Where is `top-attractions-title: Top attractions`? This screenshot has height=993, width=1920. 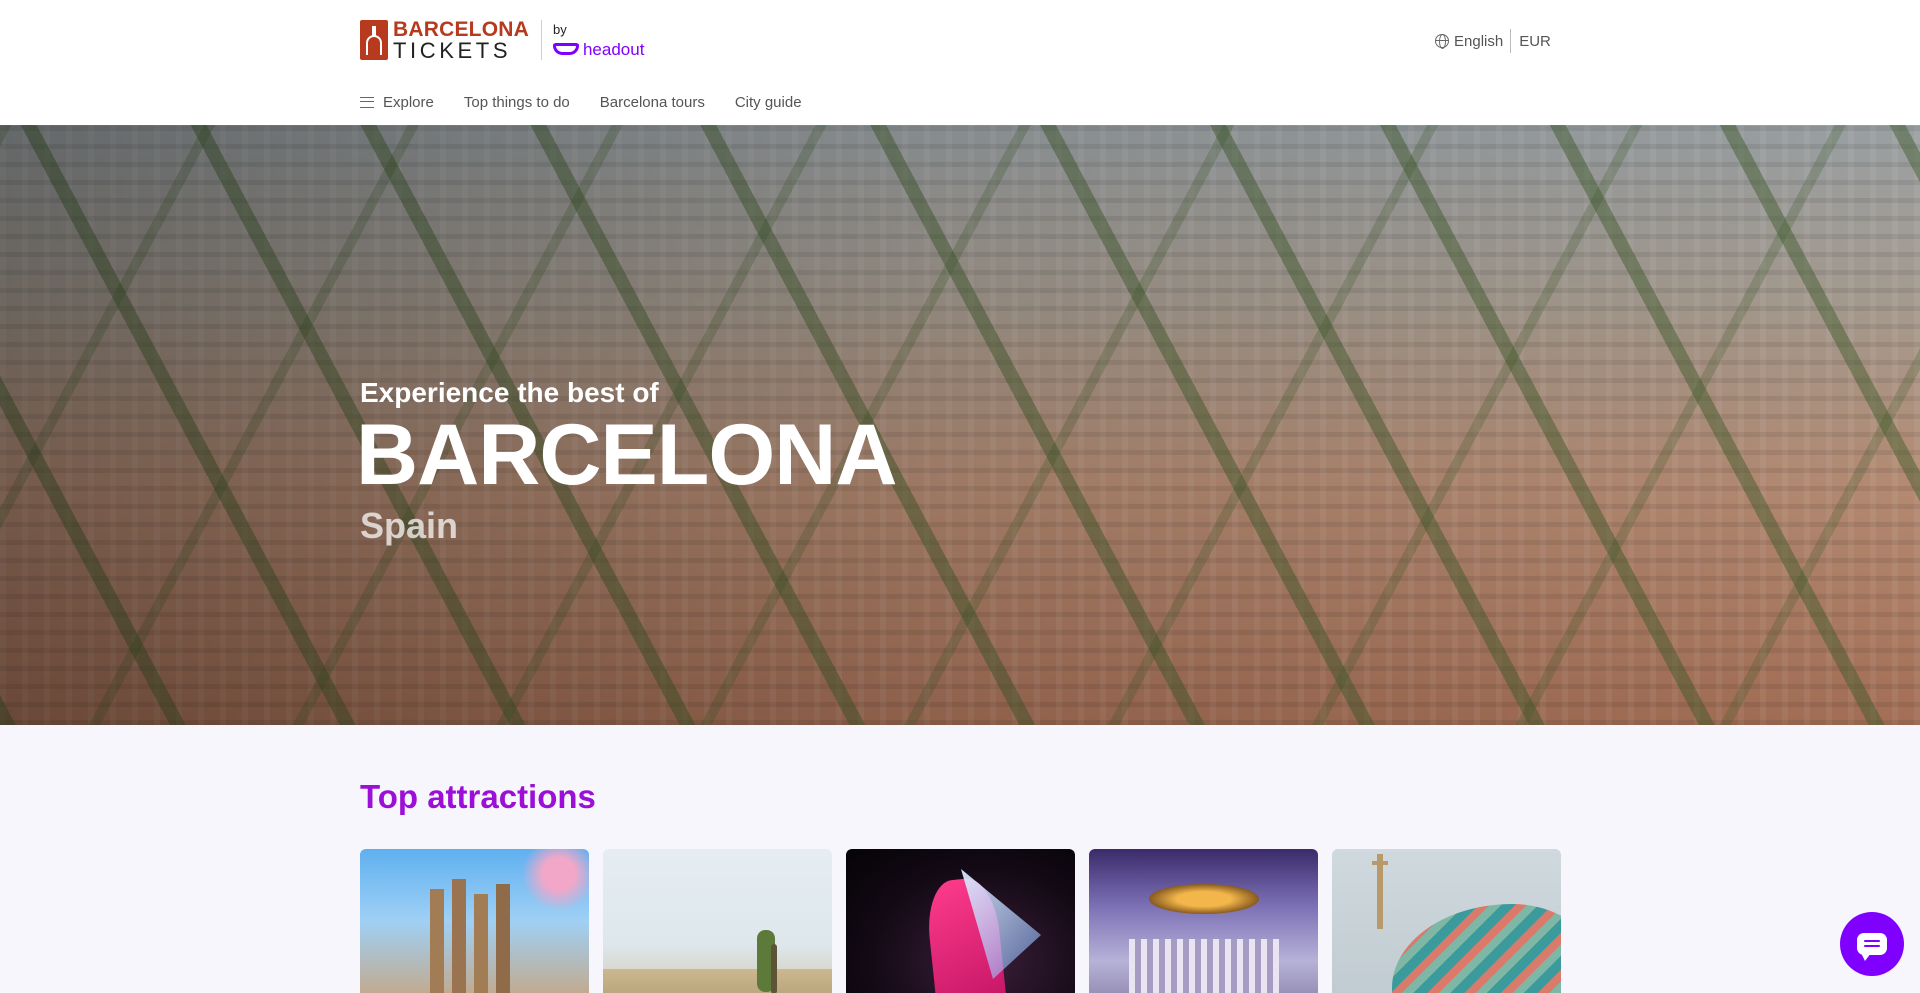 top-attractions-title: Top attractions is located at coordinates (478, 796).